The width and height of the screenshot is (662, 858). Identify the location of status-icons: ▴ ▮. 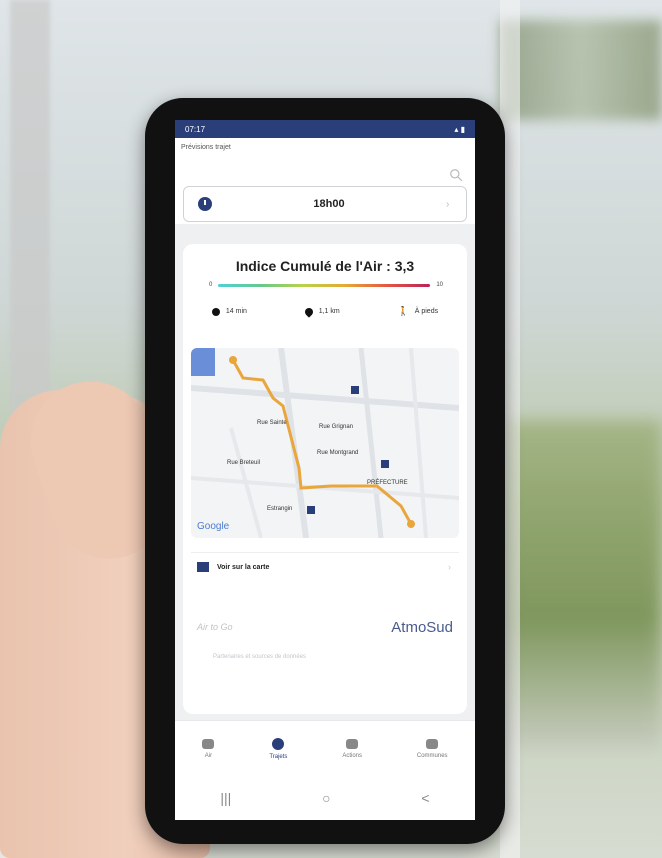
(459, 129).